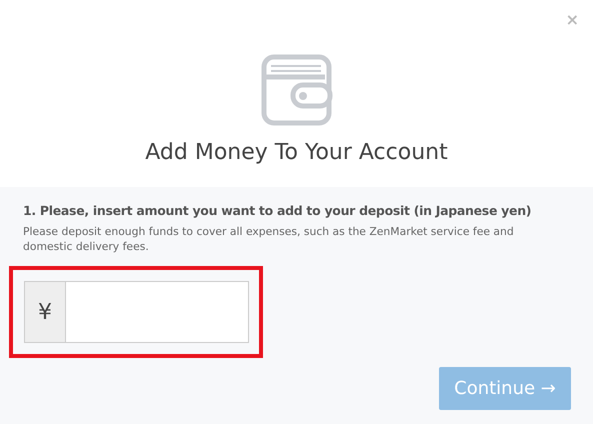 The width and height of the screenshot is (593, 424). What do you see at coordinates (45, 312) in the screenshot?
I see `currency-addon: ¥` at bounding box center [45, 312].